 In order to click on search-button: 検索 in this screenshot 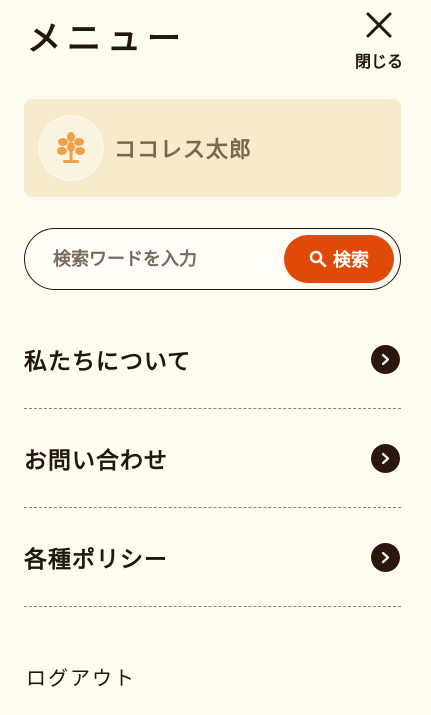, I will do `click(339, 259)`.